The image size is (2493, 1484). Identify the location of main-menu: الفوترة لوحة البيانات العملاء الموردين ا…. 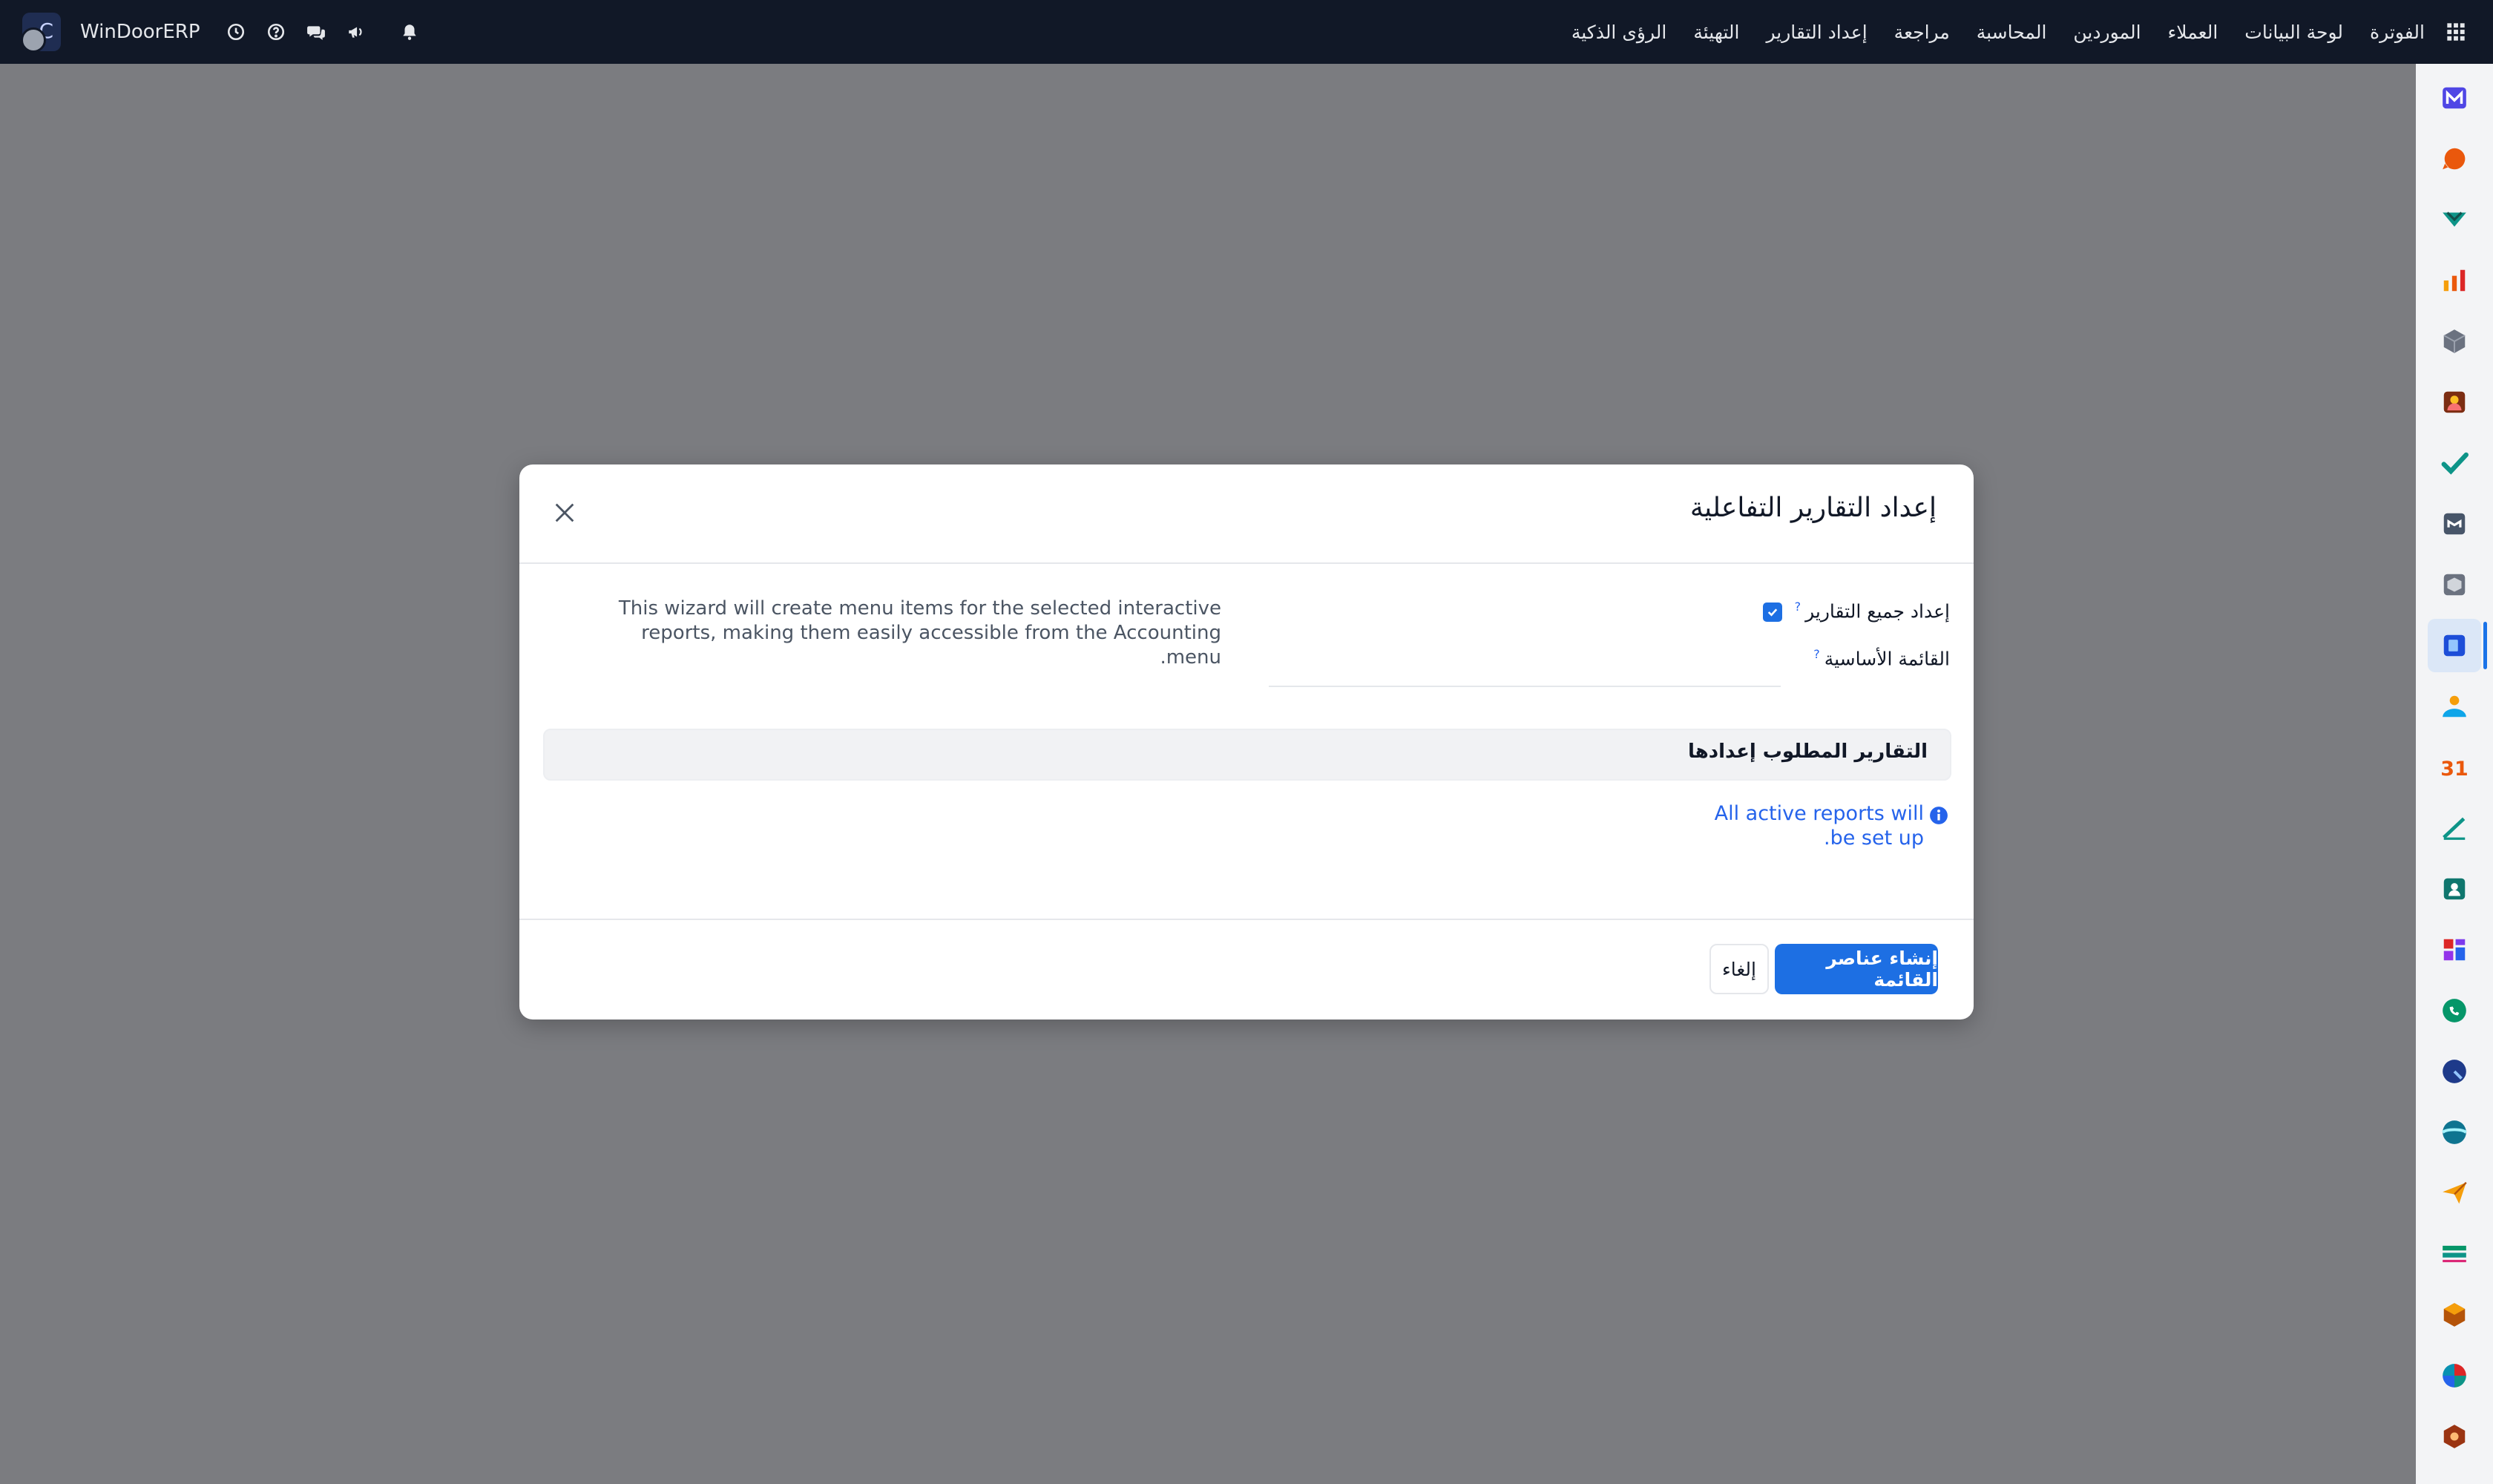
(2008, 32).